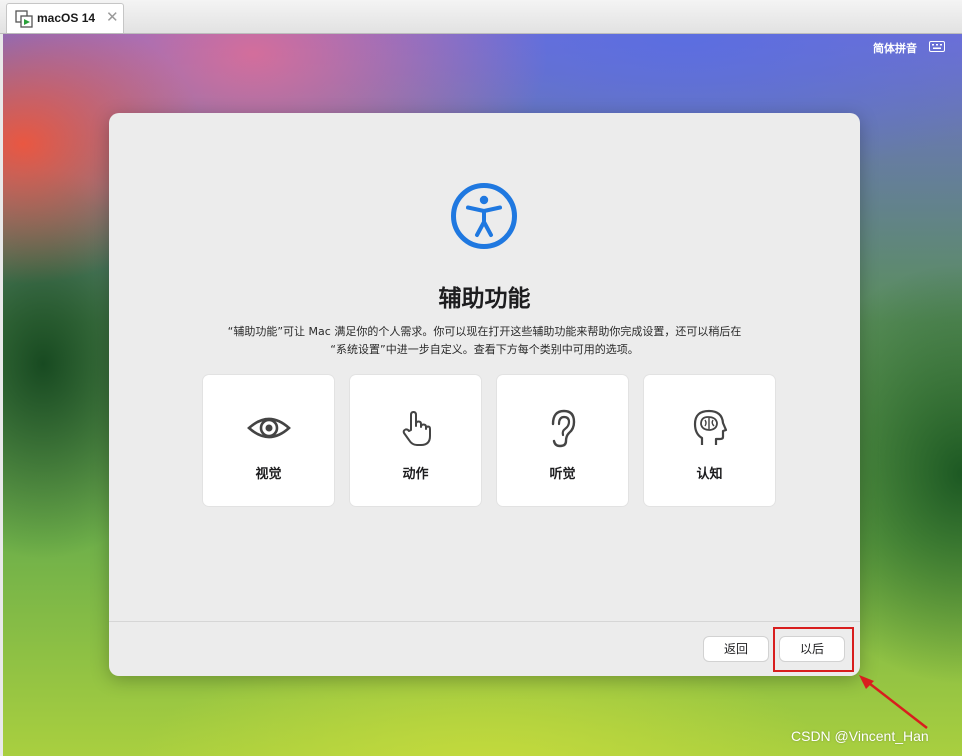  I want to click on accessibility-icon, so click(484, 216).